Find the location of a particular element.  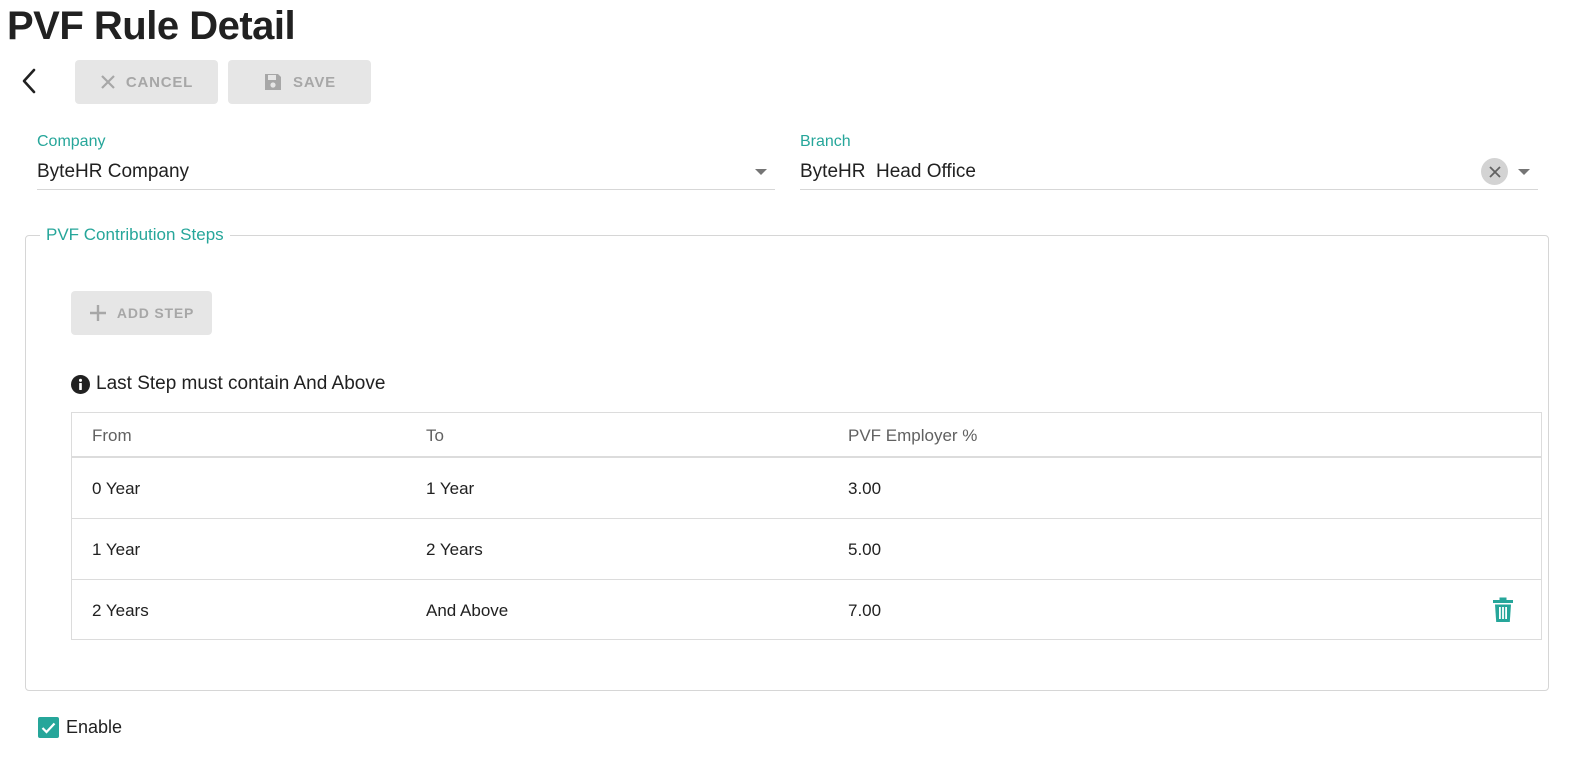

trash-icon is located at coordinates (1503, 609).